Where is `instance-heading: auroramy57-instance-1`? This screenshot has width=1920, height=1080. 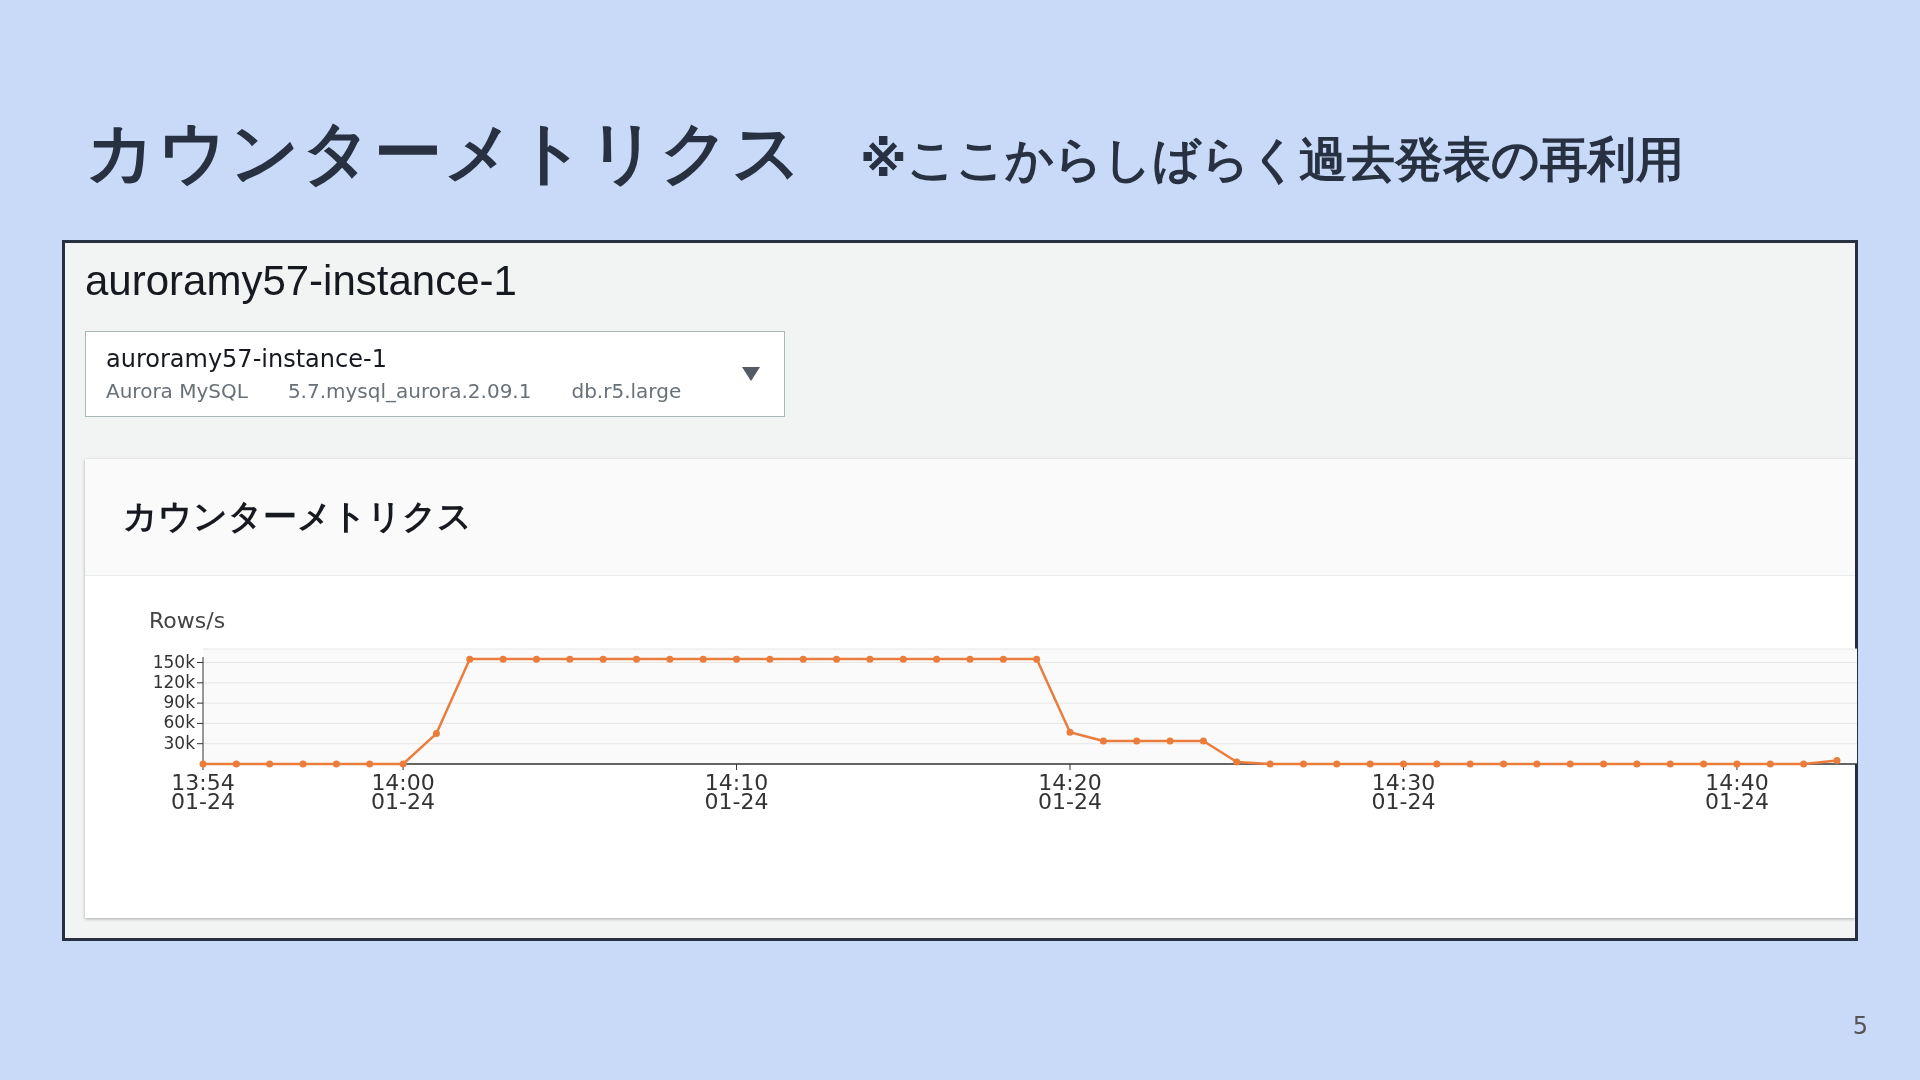 instance-heading: auroramy57-instance-1 is located at coordinates (301, 281).